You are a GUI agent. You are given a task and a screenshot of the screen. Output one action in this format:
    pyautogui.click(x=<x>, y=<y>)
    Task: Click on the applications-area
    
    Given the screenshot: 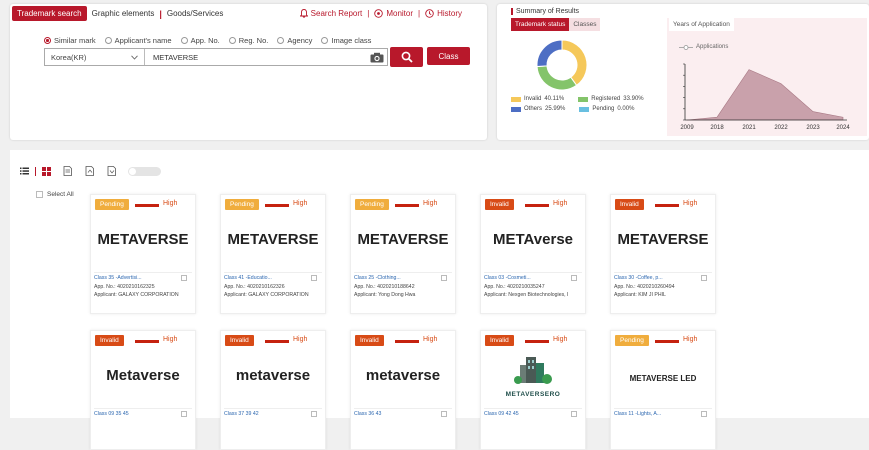 What is the action you would take?
    pyautogui.click(x=765, y=95)
    